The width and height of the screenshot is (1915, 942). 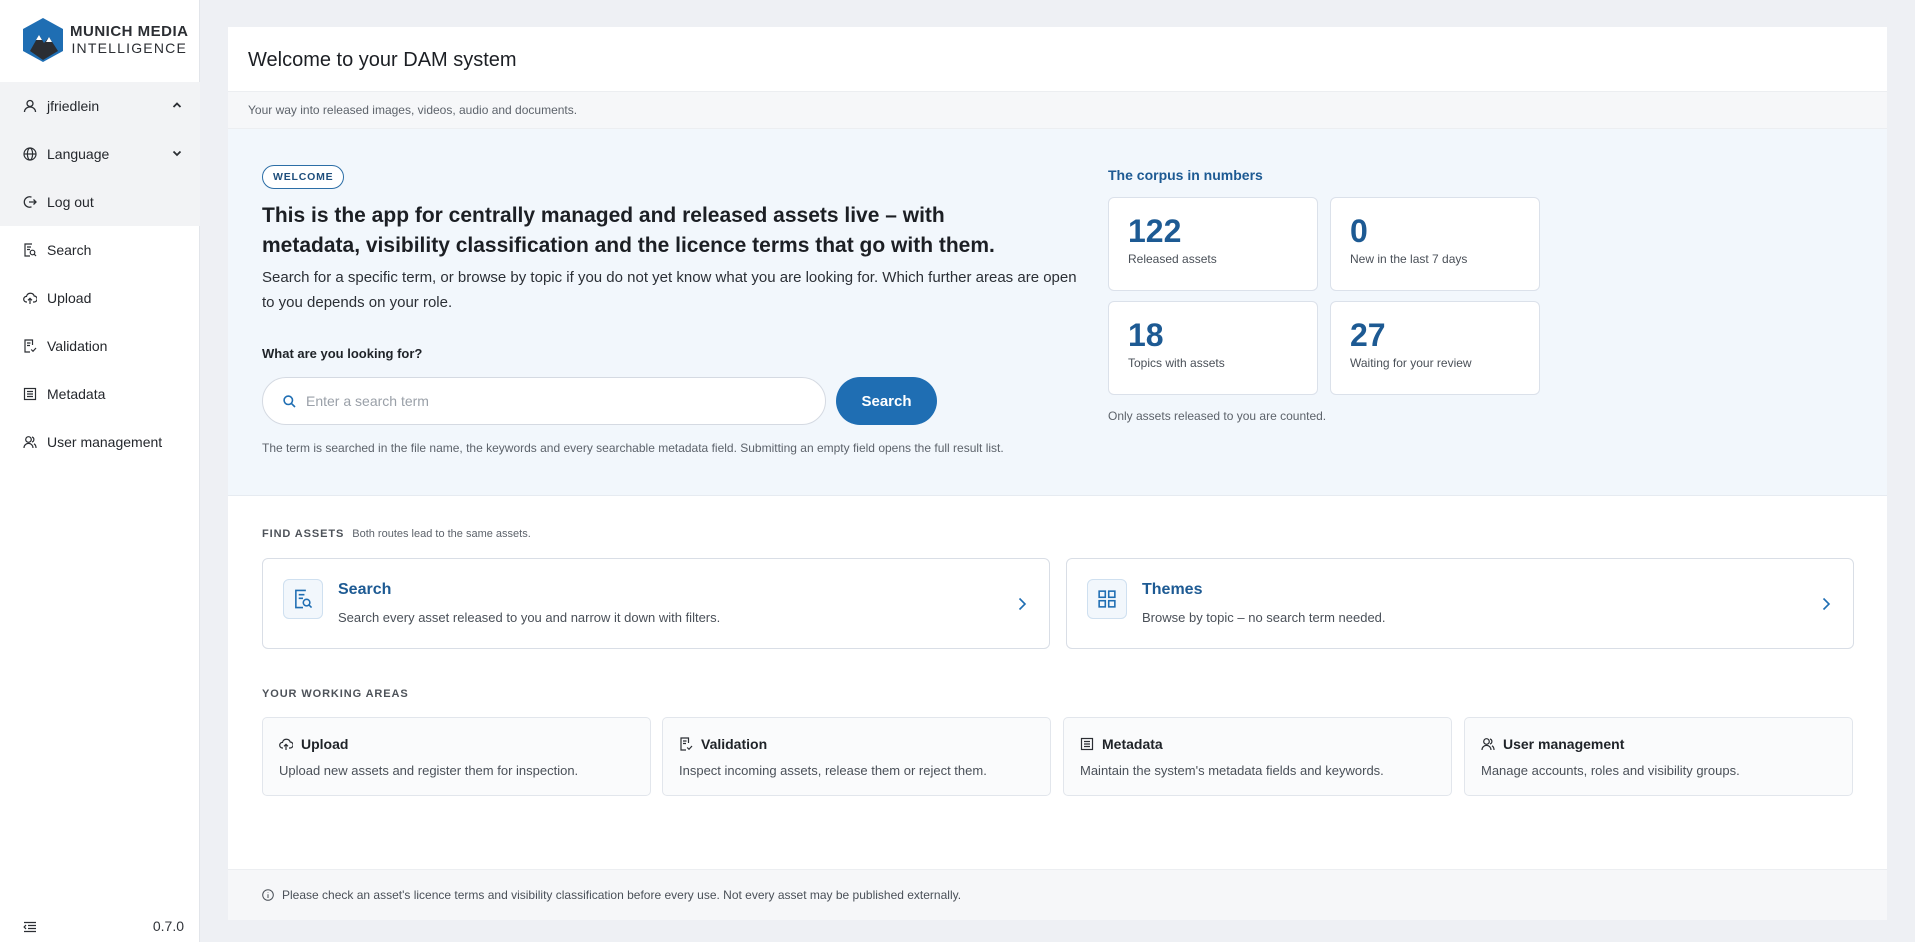 I want to click on corpus-note: Only assets released to you are counted., so click(x=1217, y=416).